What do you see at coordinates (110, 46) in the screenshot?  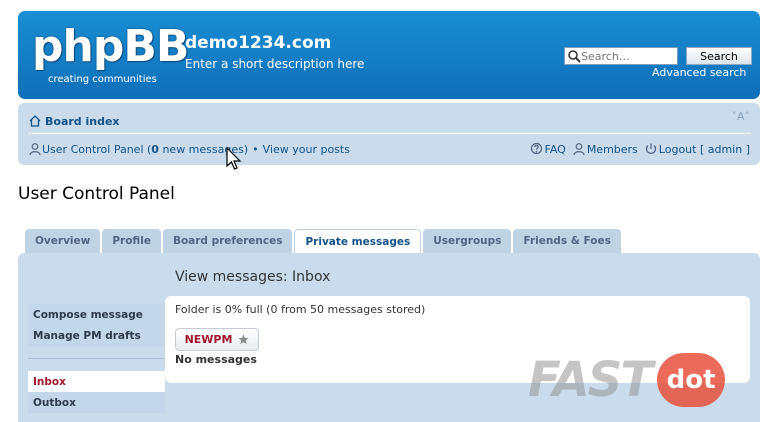 I see `logo-text: phpBB` at bounding box center [110, 46].